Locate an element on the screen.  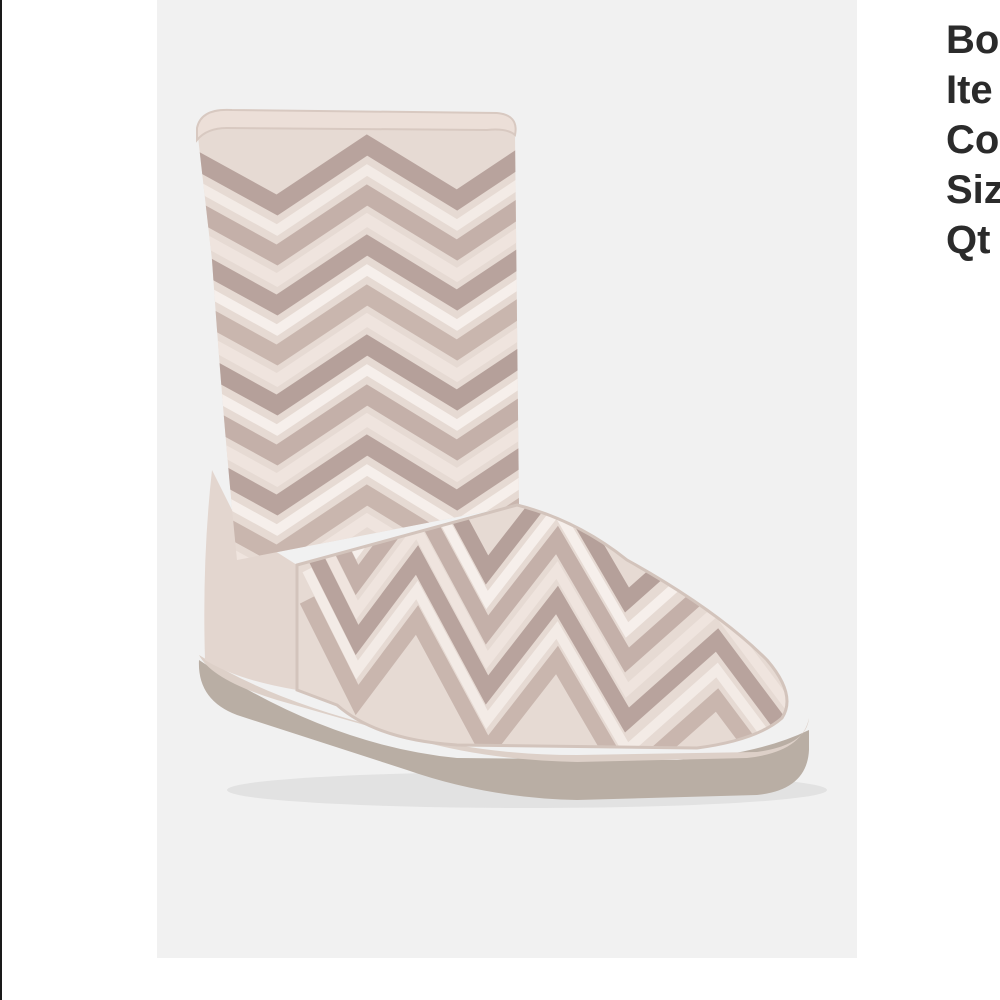
detail-line-item: Ite is located at coordinates (969, 90).